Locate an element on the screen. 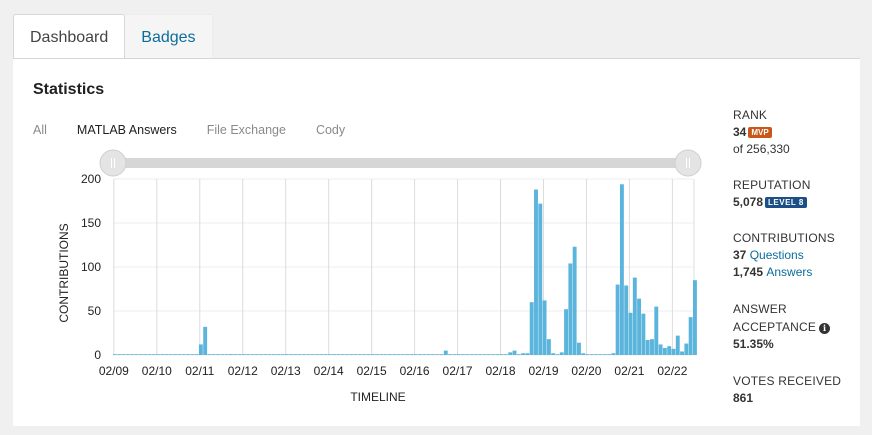  tab-badges: Badges is located at coordinates (169, 36).